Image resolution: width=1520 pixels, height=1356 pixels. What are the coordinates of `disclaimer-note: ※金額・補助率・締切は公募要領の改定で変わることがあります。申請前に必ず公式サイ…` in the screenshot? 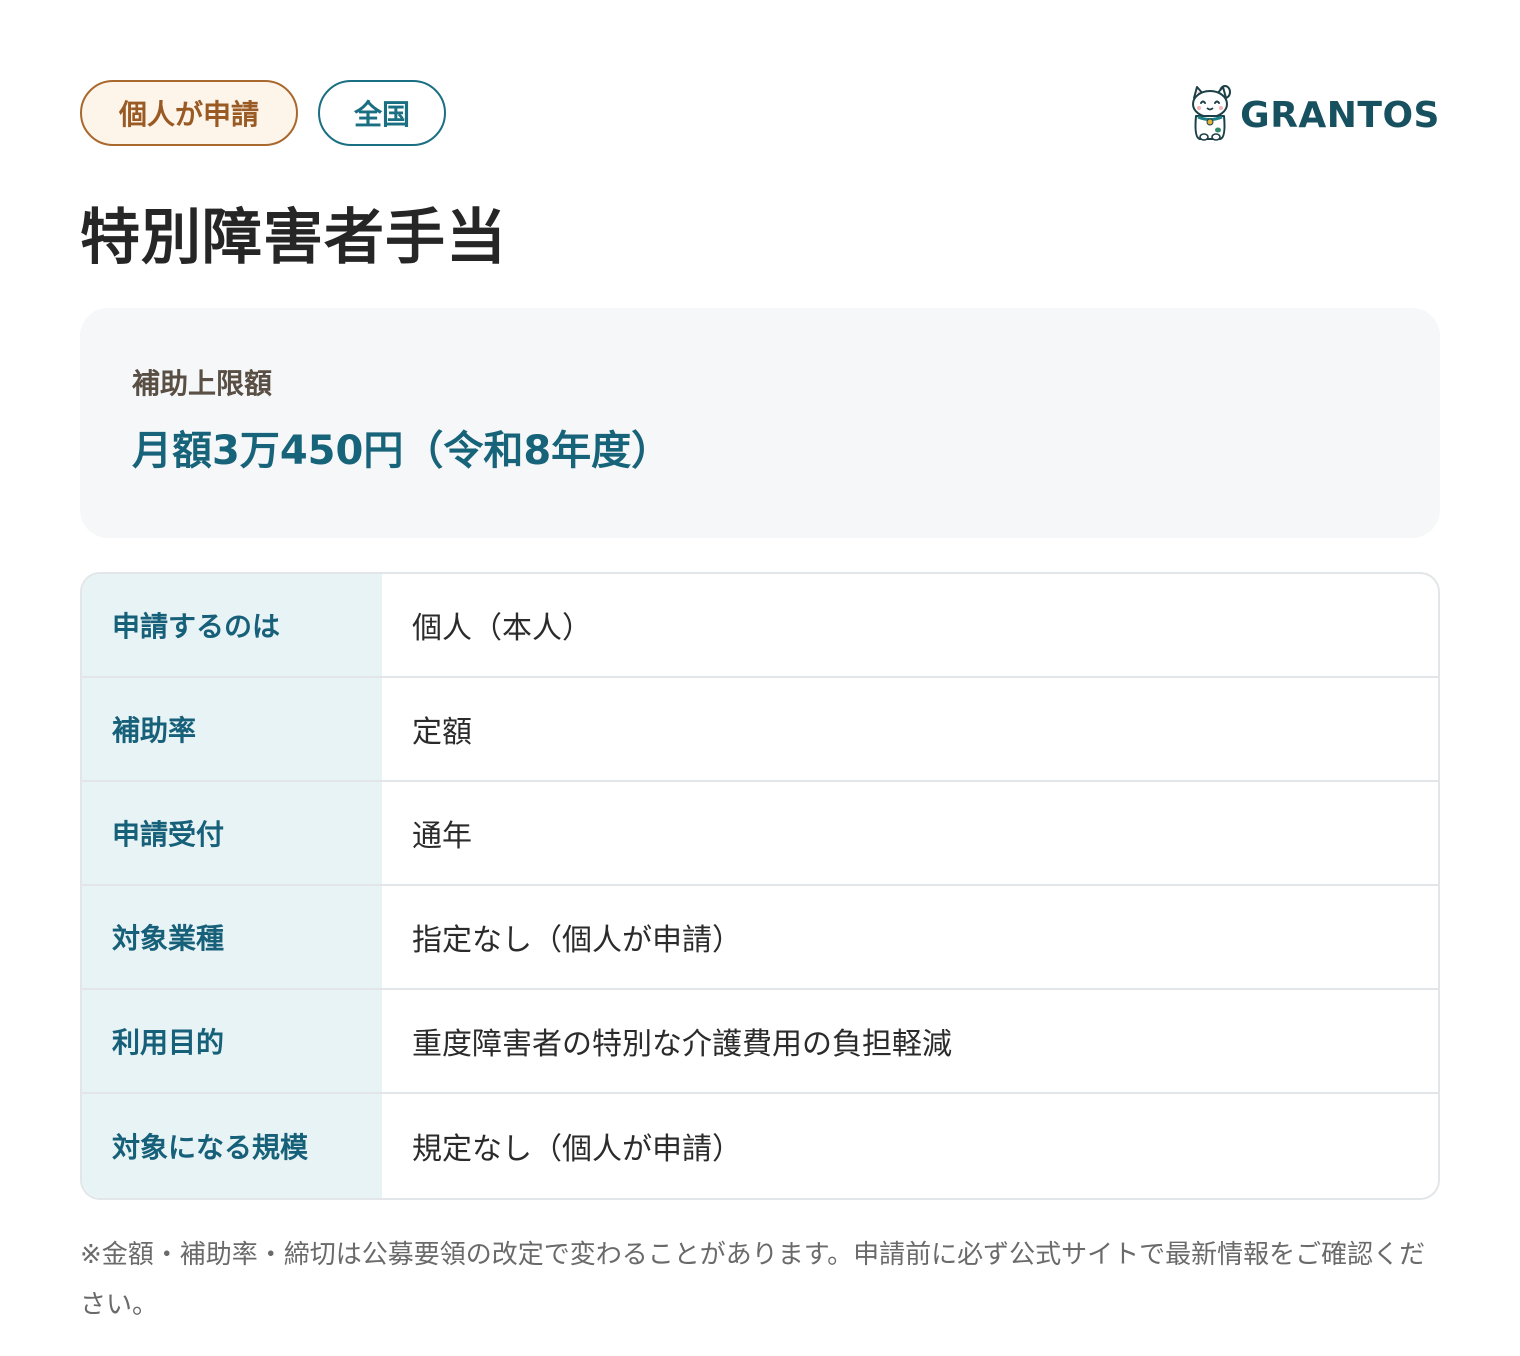 It's located at (753, 1280).